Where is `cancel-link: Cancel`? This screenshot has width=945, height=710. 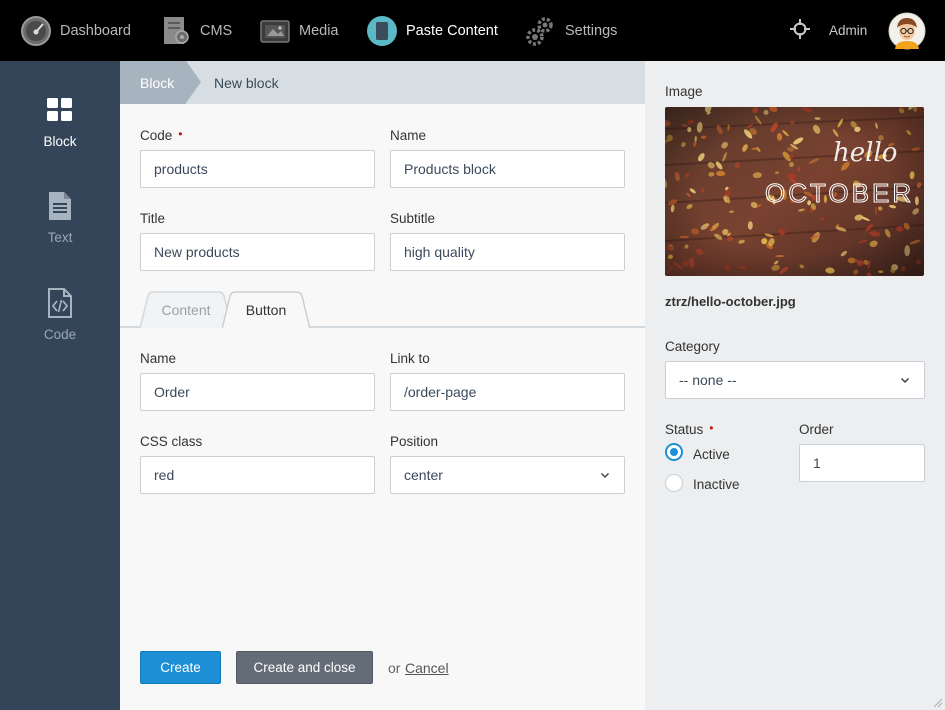 cancel-link: Cancel is located at coordinates (427, 668).